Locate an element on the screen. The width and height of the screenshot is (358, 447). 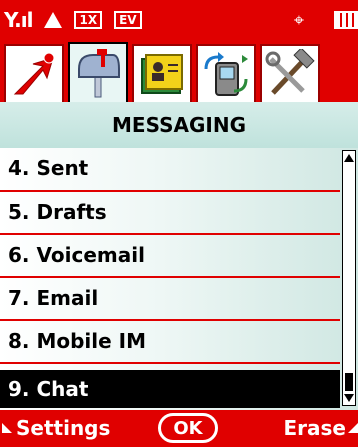
scroll-thumb is located at coordinates (349, 382).